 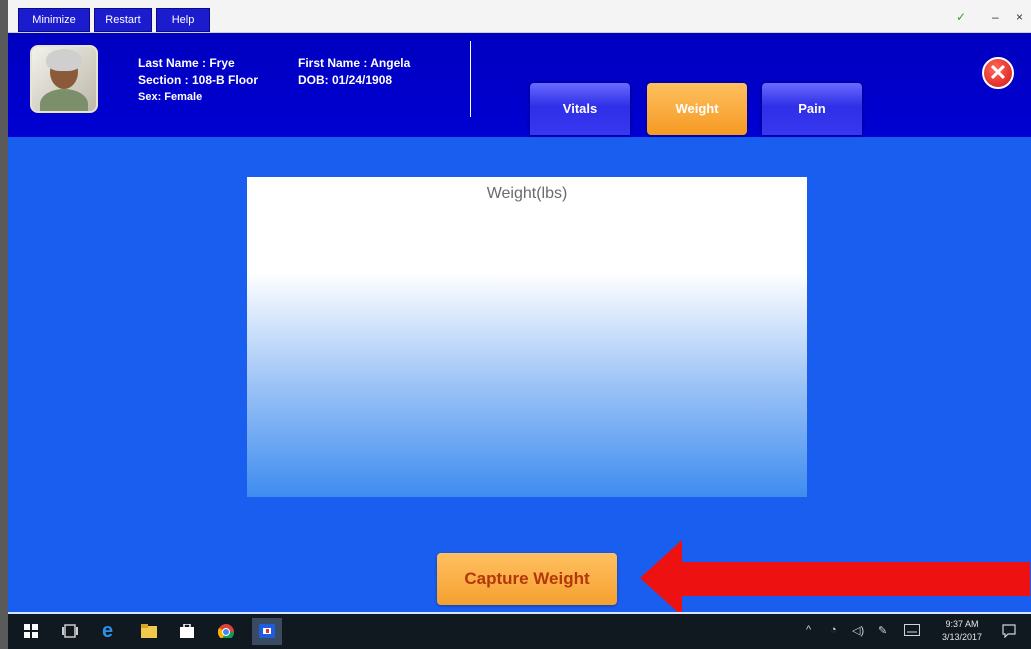 I want to click on close-icon: ✕, so click(x=998, y=73).